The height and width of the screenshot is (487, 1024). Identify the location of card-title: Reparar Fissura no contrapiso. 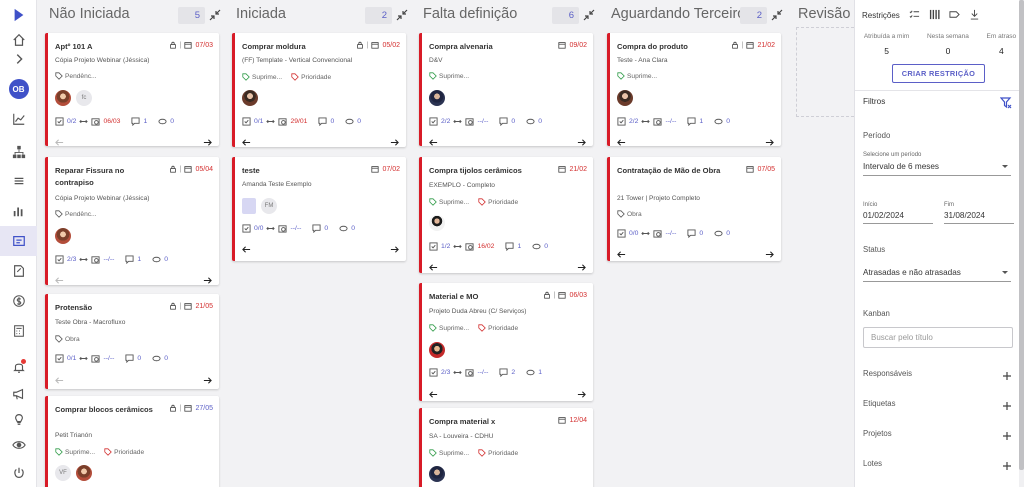
(90, 176).